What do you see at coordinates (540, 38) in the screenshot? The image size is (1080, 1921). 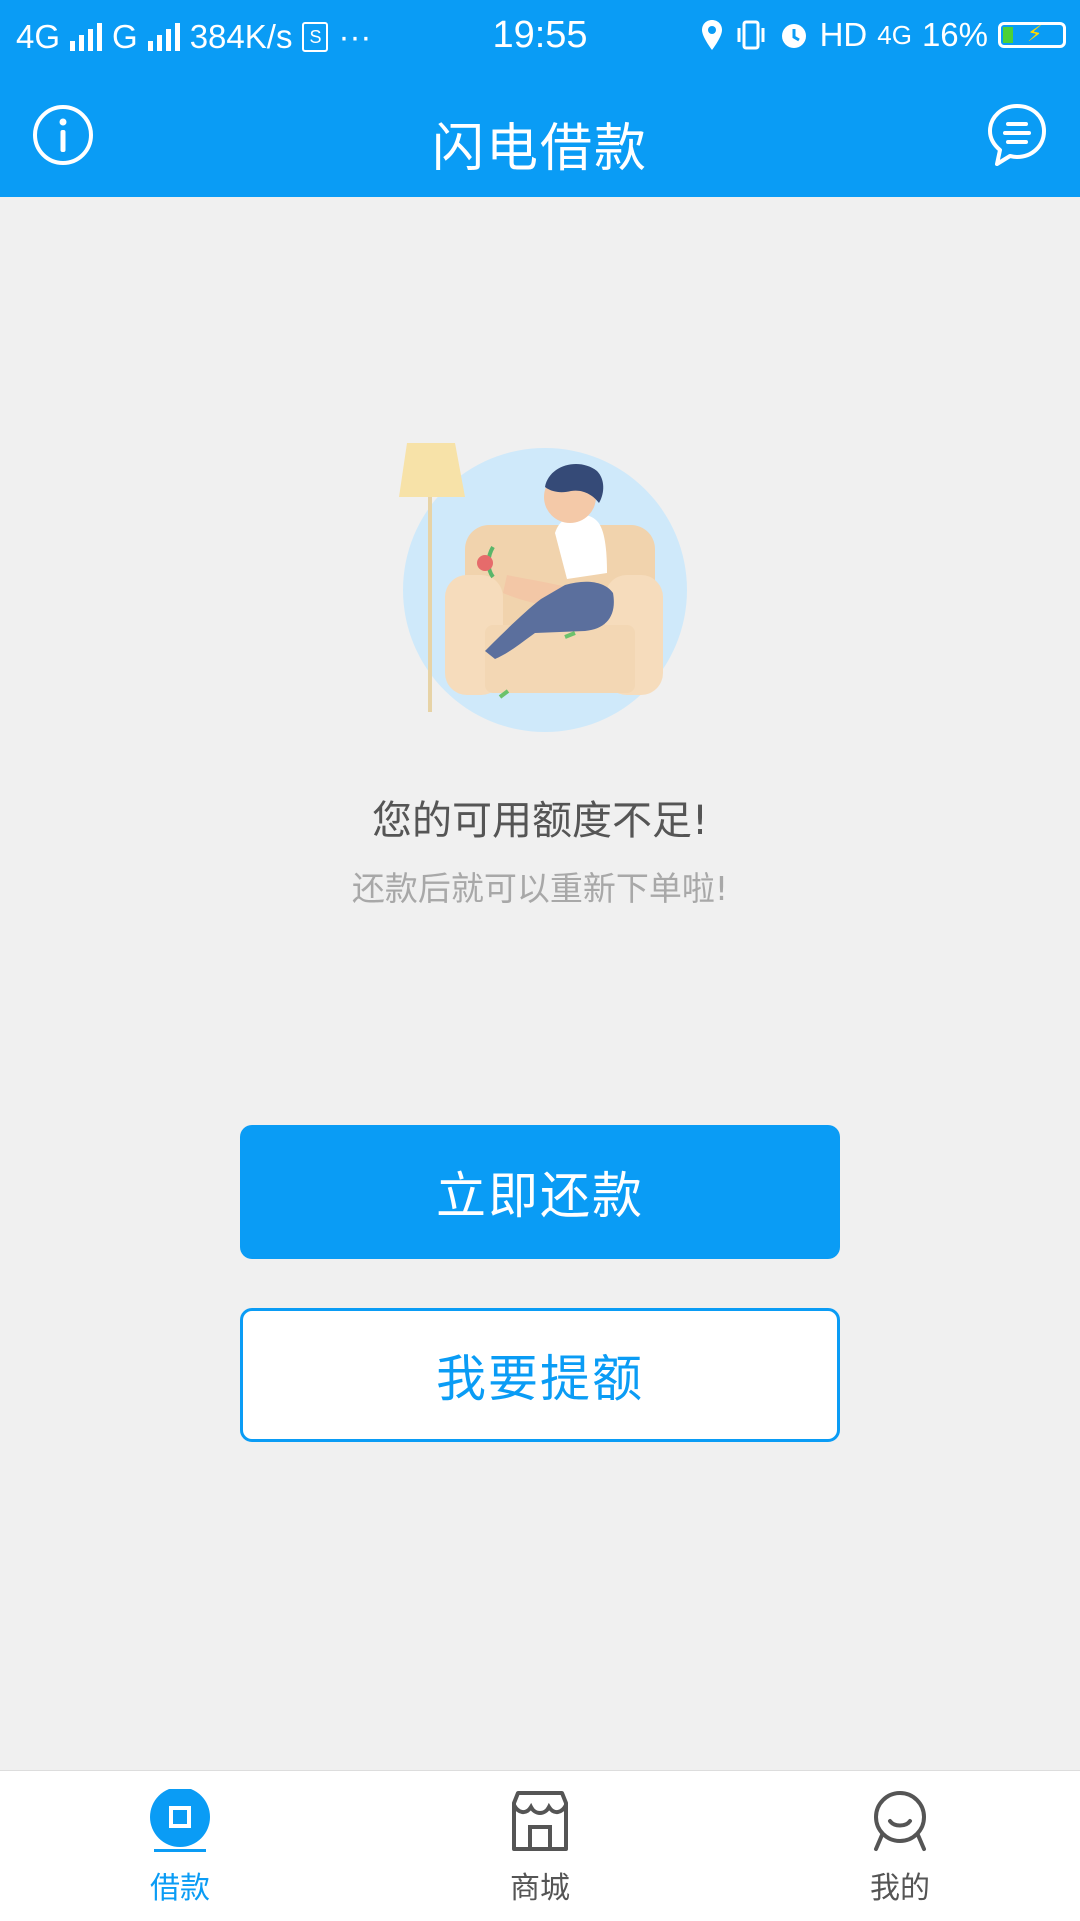 I see `status-bar: 4G G 384K/s S ··· 19:55 HD 4G 16% ⚡` at bounding box center [540, 38].